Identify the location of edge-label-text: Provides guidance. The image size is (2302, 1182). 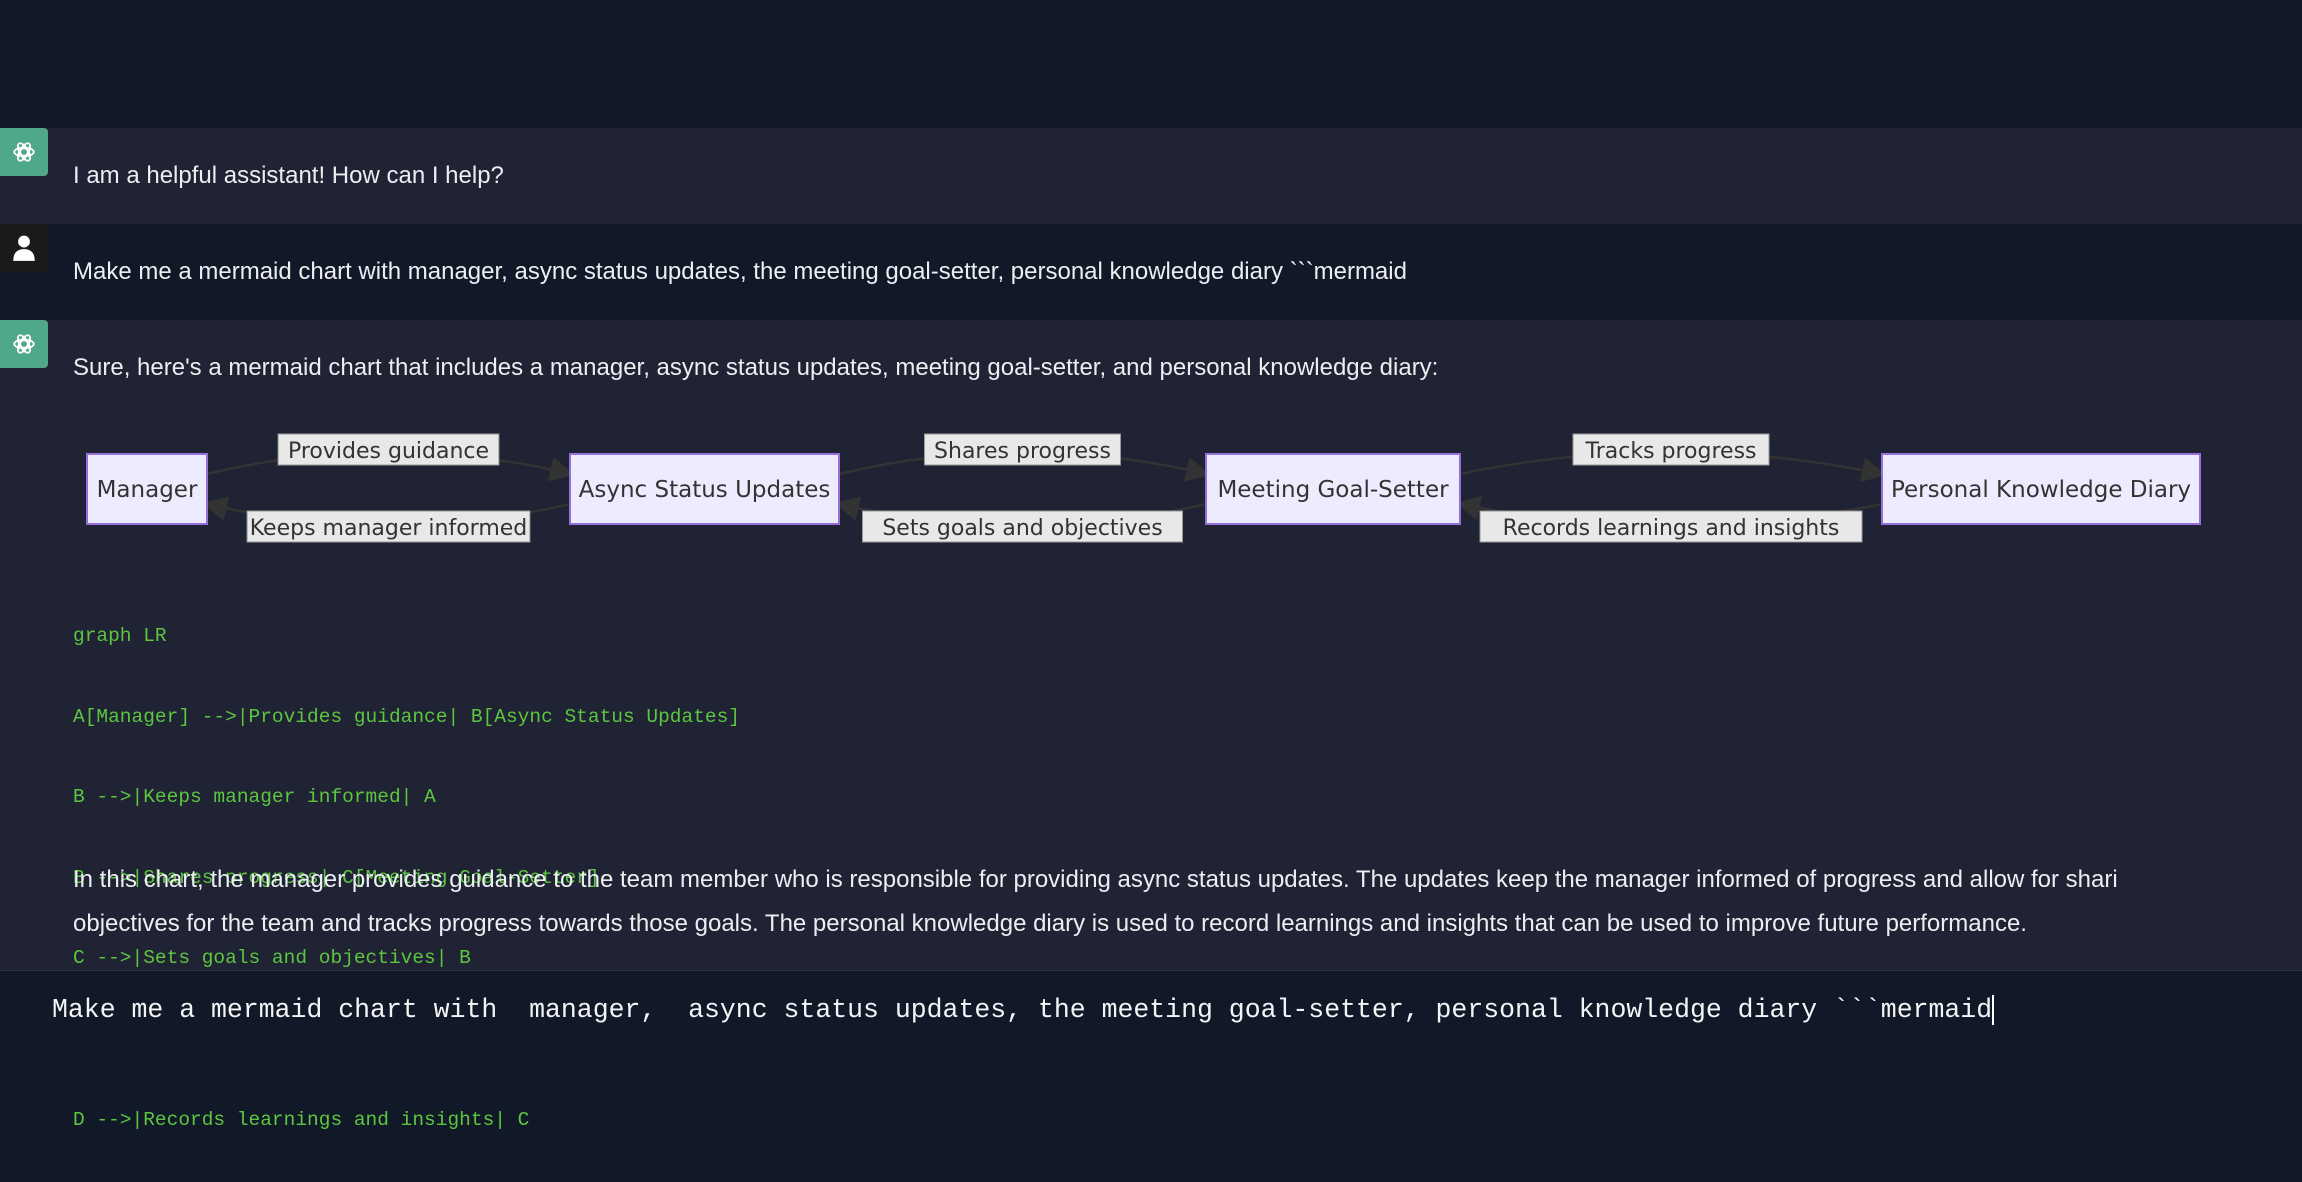
(388, 451).